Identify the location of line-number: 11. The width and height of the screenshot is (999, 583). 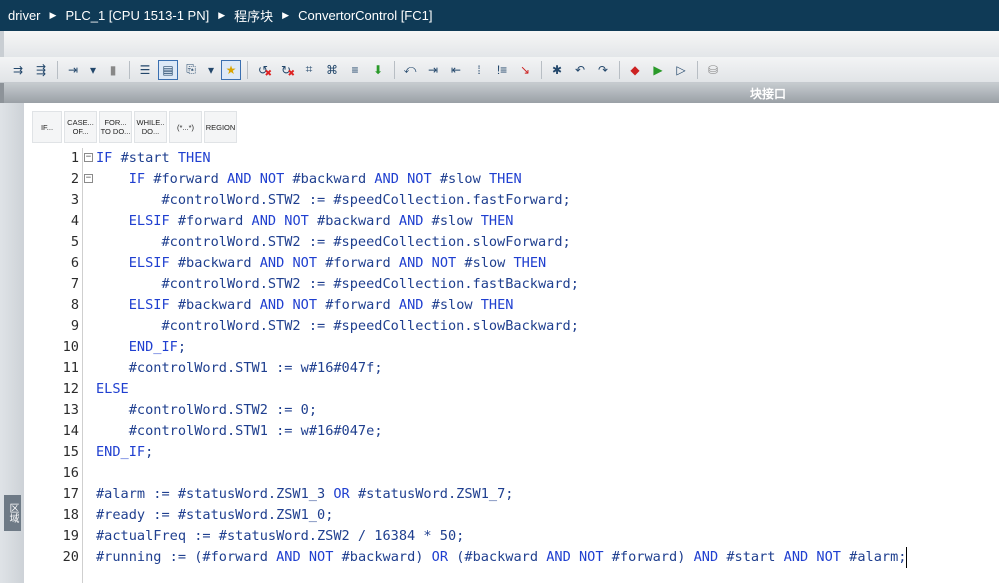
(70, 368).